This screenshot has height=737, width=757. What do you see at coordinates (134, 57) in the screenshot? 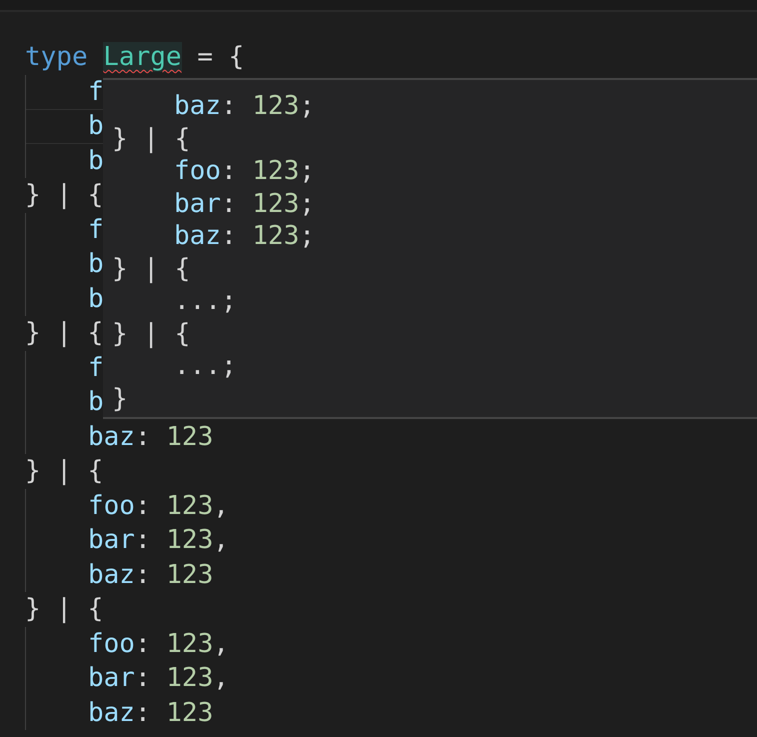
I see `code-line: type Large = {` at bounding box center [134, 57].